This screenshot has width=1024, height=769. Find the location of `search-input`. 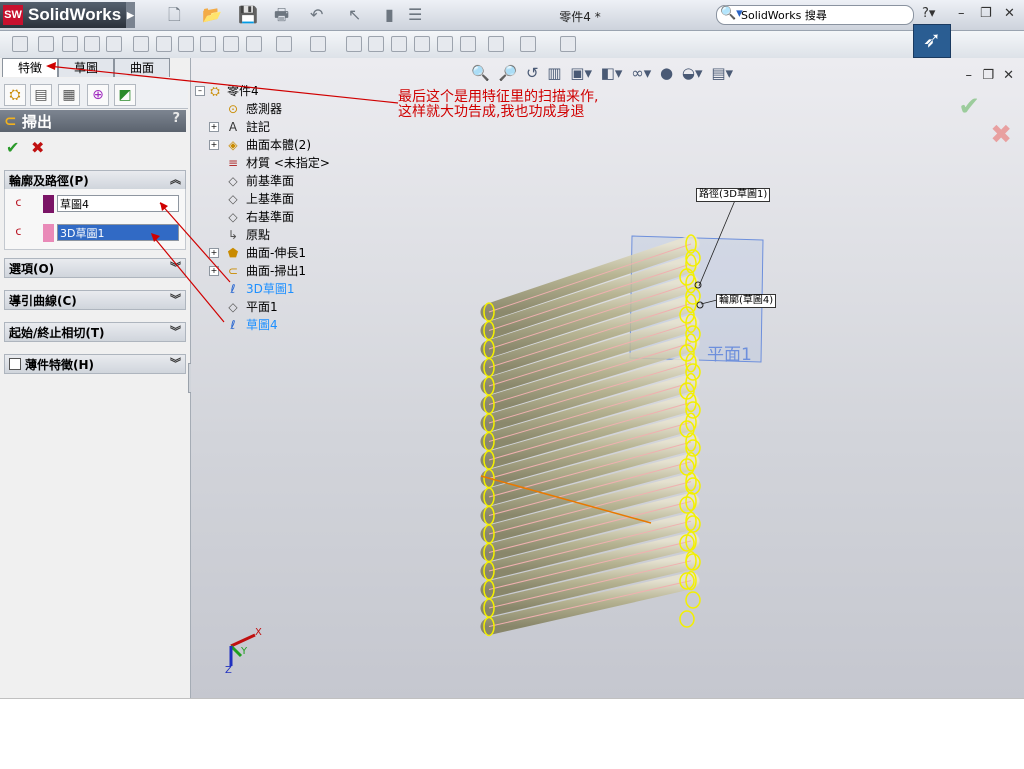

search-input is located at coordinates (826, 15).